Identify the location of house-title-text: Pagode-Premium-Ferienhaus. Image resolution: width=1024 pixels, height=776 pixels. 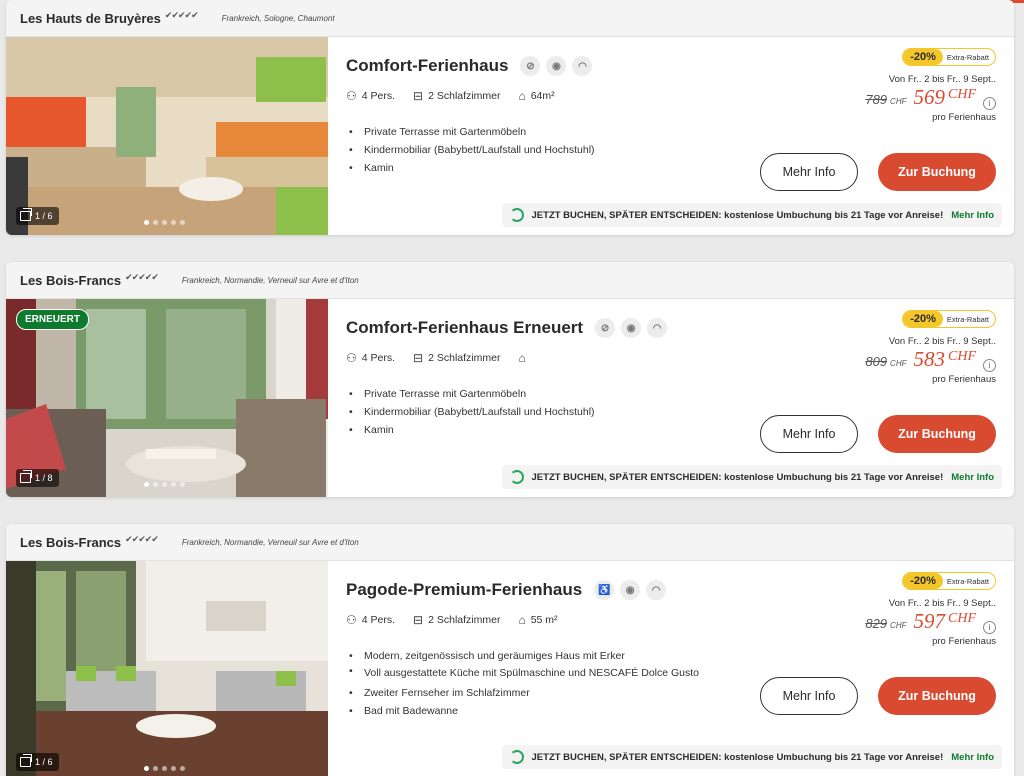
(464, 590).